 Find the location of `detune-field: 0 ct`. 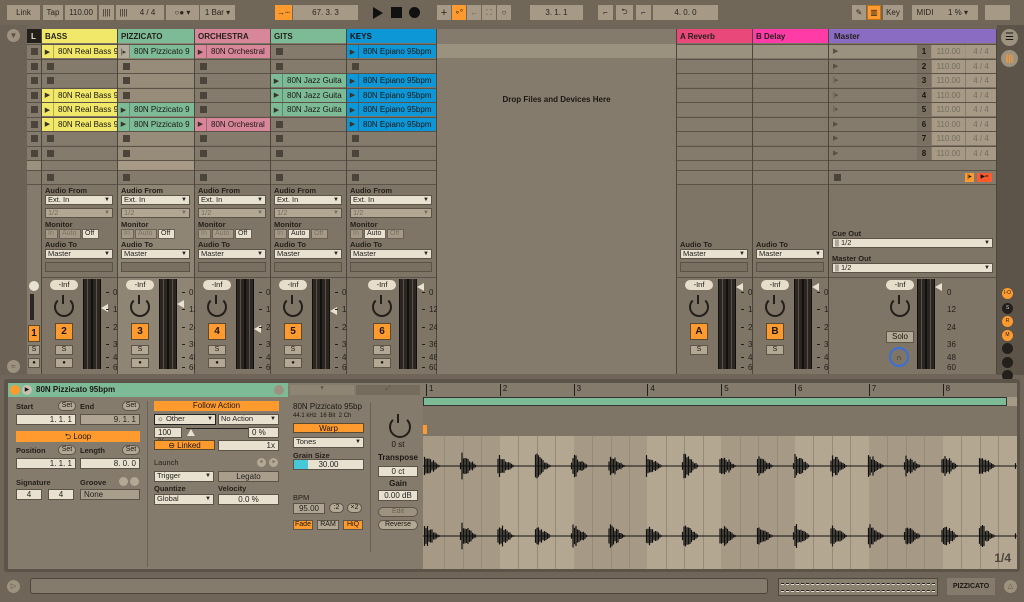

detune-field: 0 ct is located at coordinates (398, 471).